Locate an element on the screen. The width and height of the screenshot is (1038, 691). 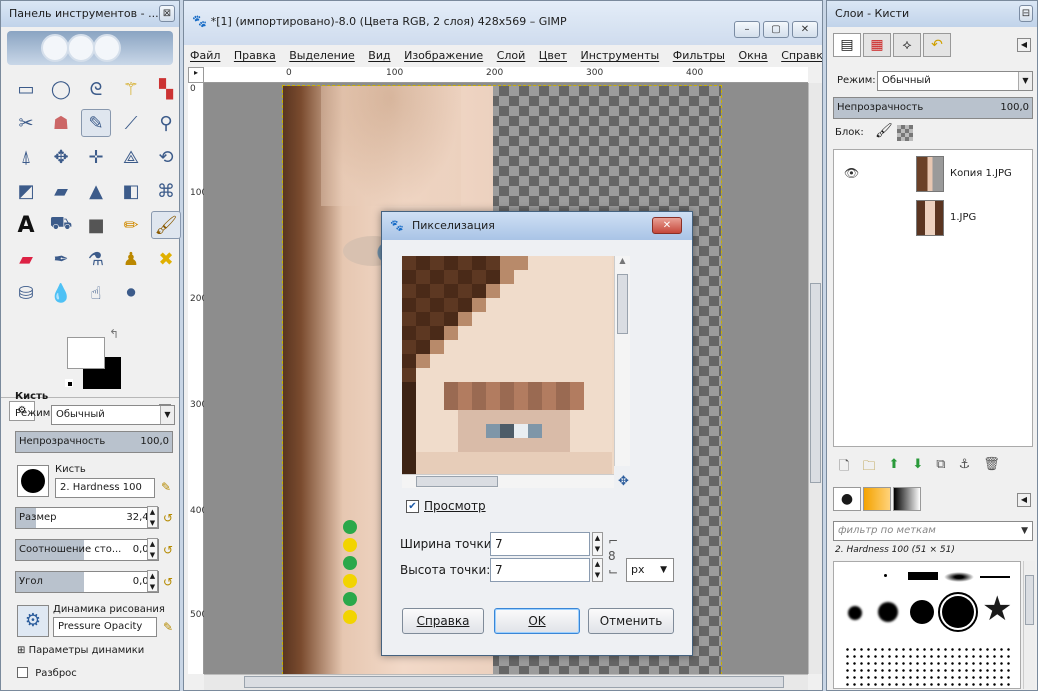
ratio-spin: ▲ ▼ is located at coordinates (152, 549).